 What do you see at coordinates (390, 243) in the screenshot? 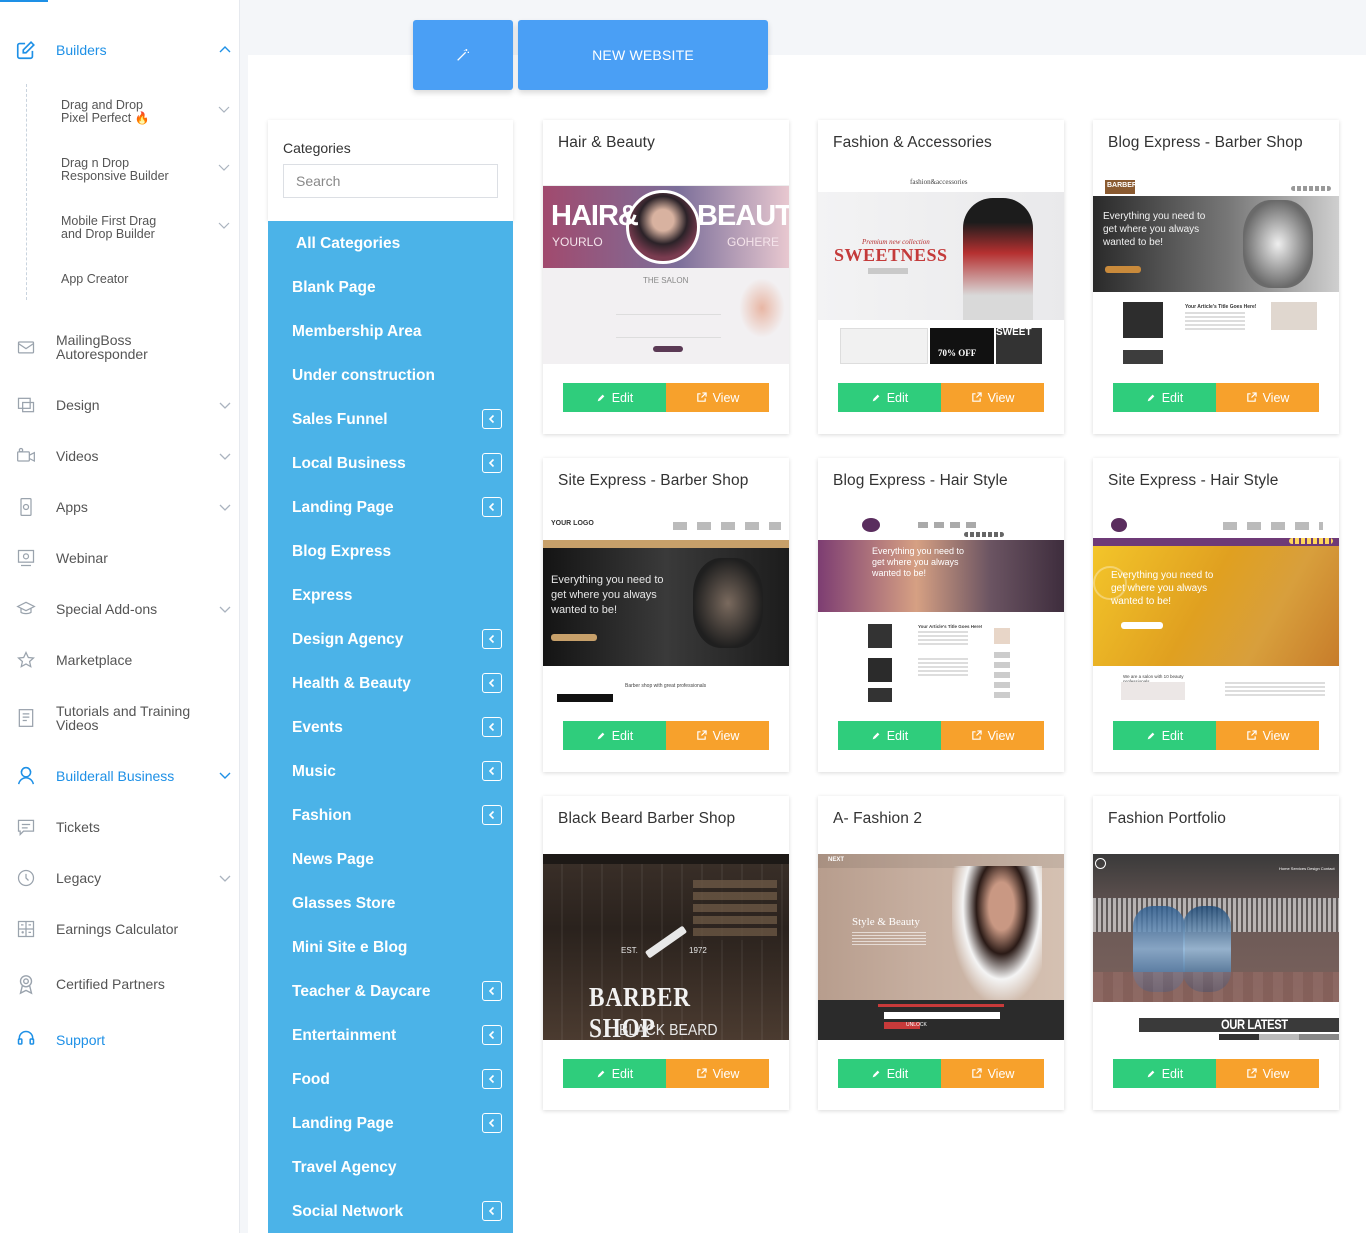
I see `category-all: All Categories` at bounding box center [390, 243].